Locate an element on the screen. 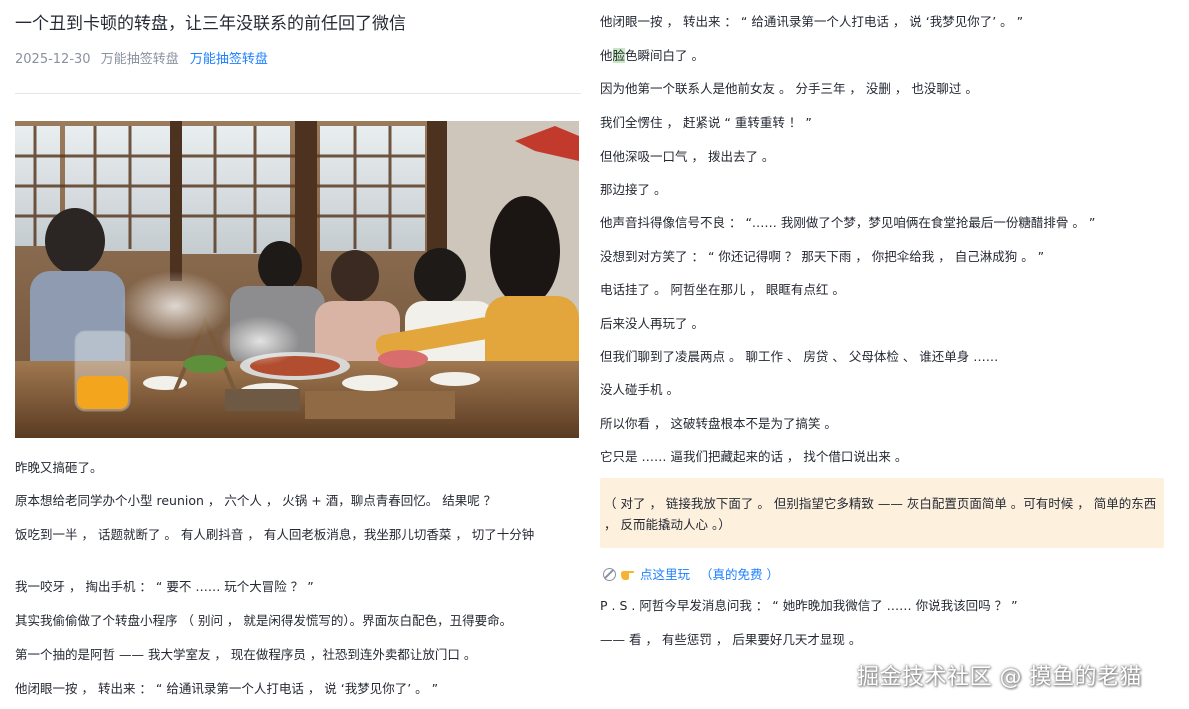 The width and height of the screenshot is (1189, 709). paragraph: 那边接了 。 is located at coordinates (633, 189).